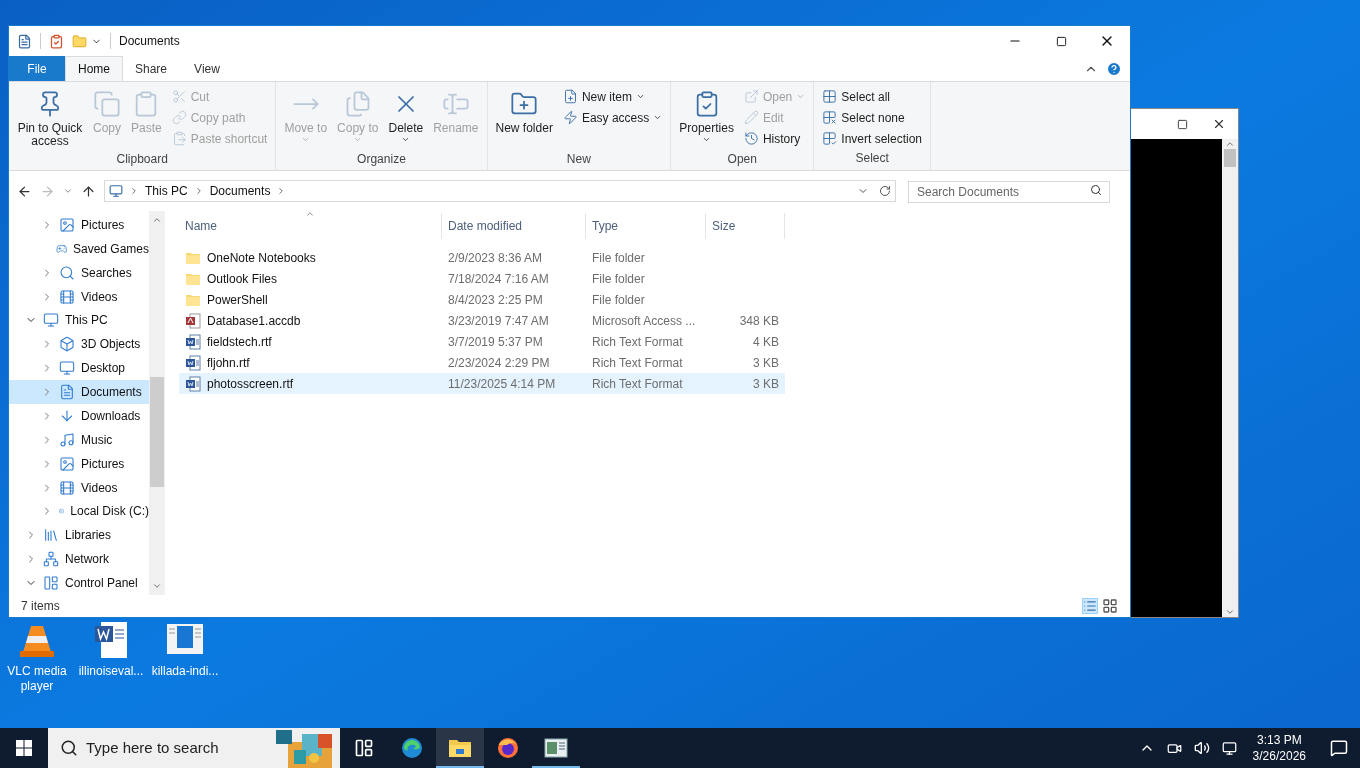 The width and height of the screenshot is (1360, 768). I want to click on ribbon-button: Select all, so click(872, 96).